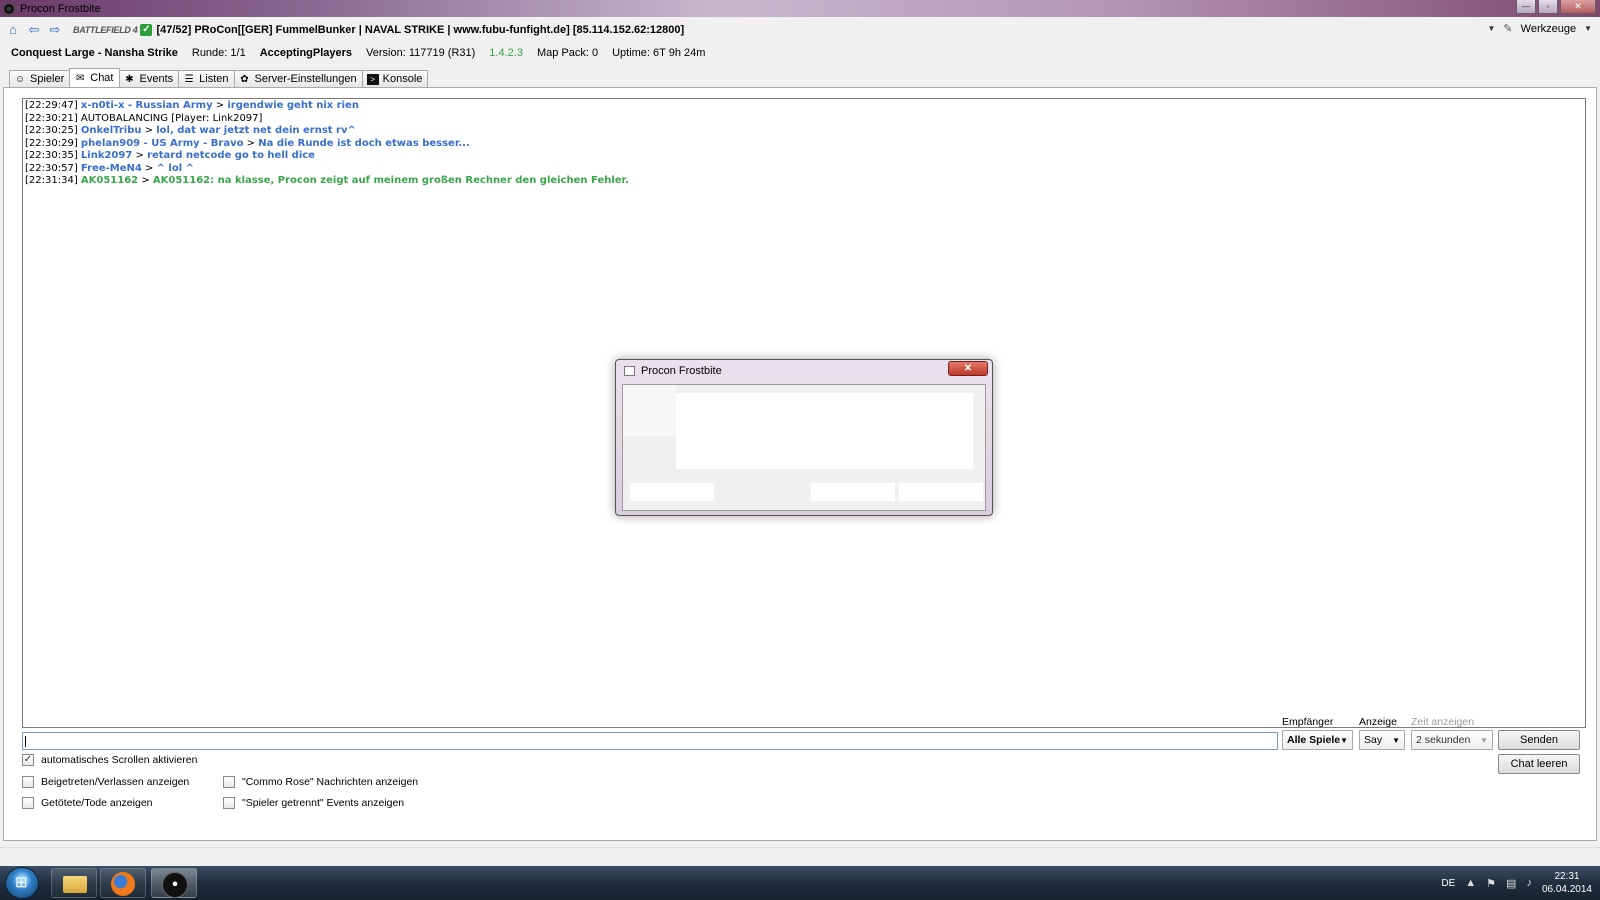 This screenshot has height=900, width=1600. Describe the element at coordinates (800, 883) in the screenshot. I see `windows-taskbar: DE ▲ ⚑ ▤ ♪ 22:31 06.04.2014` at that location.